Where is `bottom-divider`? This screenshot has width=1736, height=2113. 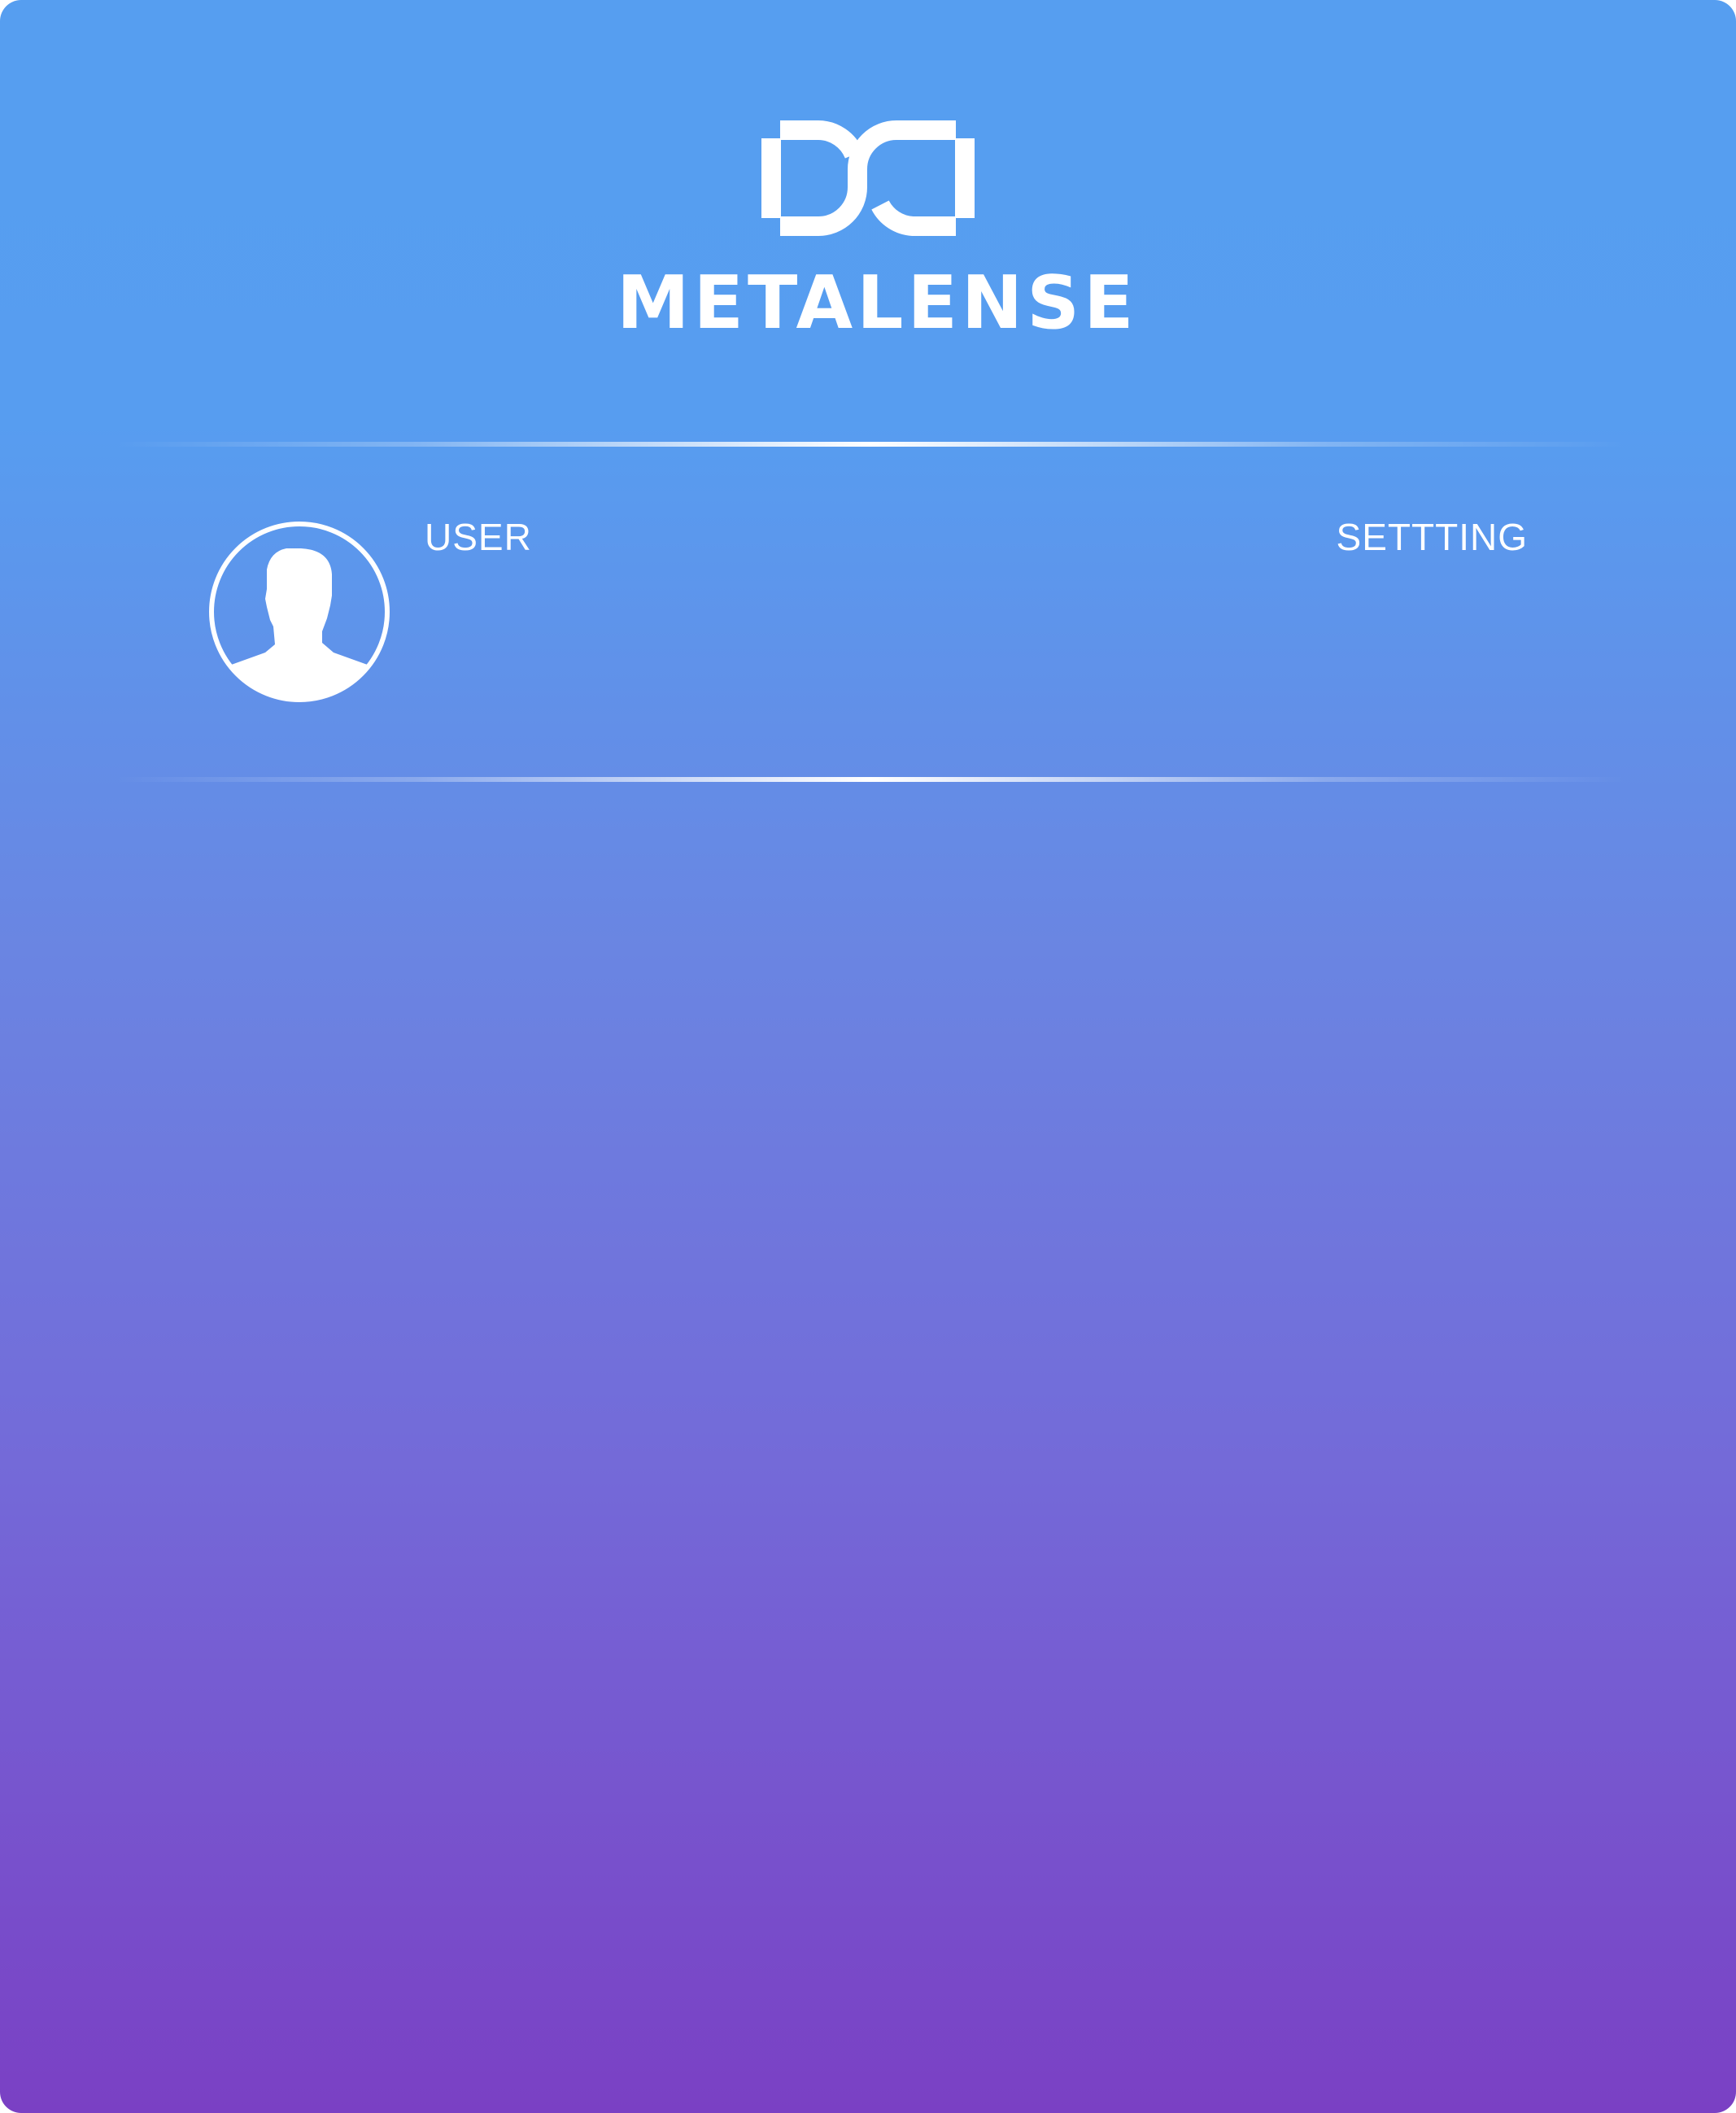
bottom-divider is located at coordinates (870, 779).